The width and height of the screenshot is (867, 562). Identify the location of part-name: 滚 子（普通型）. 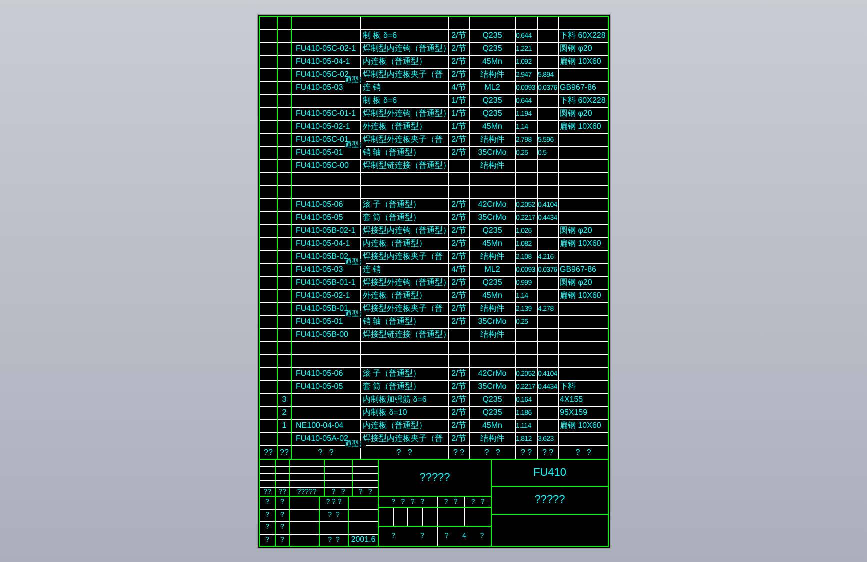
(392, 205).